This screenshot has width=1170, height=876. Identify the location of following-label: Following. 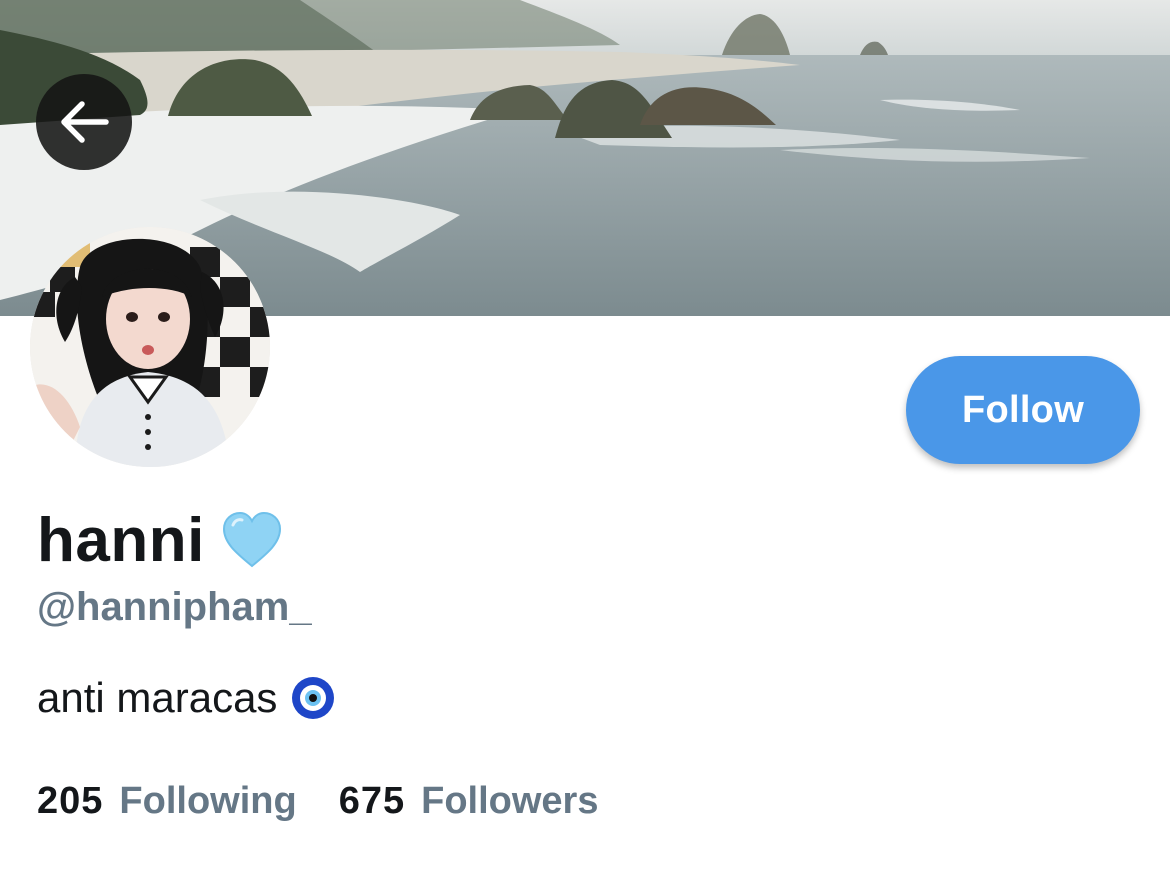
(208, 801).